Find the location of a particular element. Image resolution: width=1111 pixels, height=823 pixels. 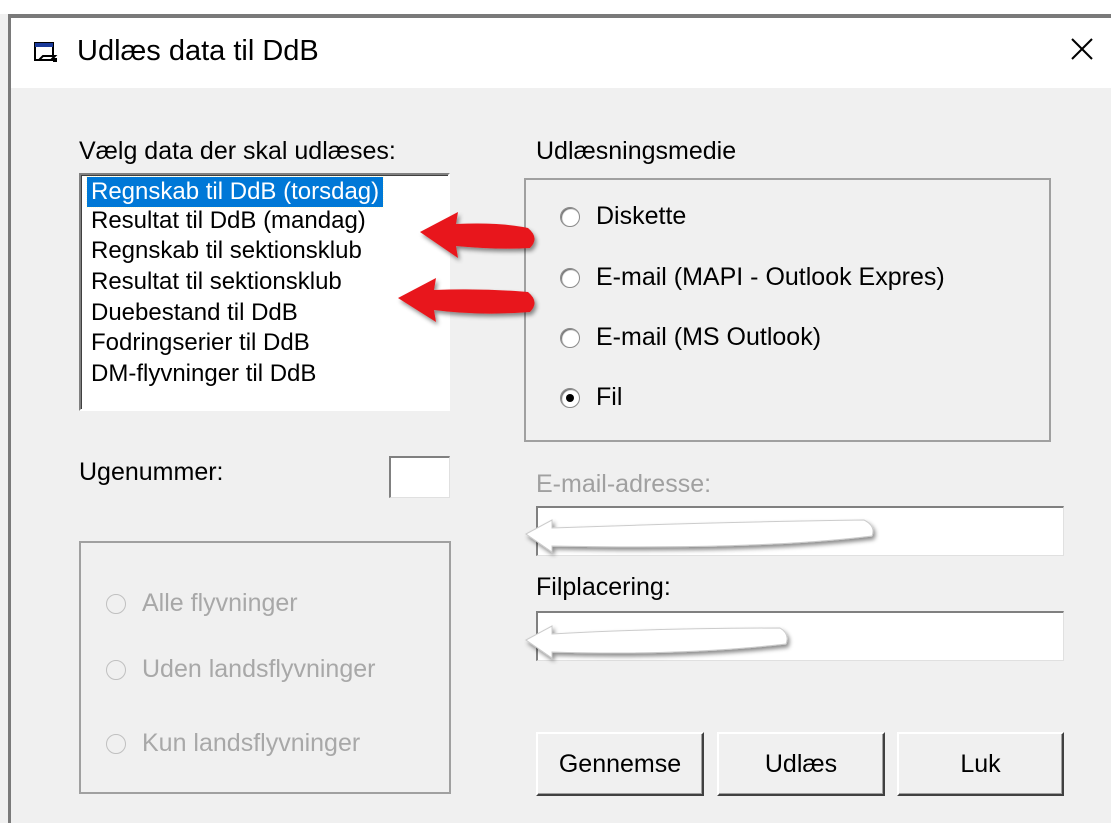

radio-label: Alle flyvninger is located at coordinates (220, 603).